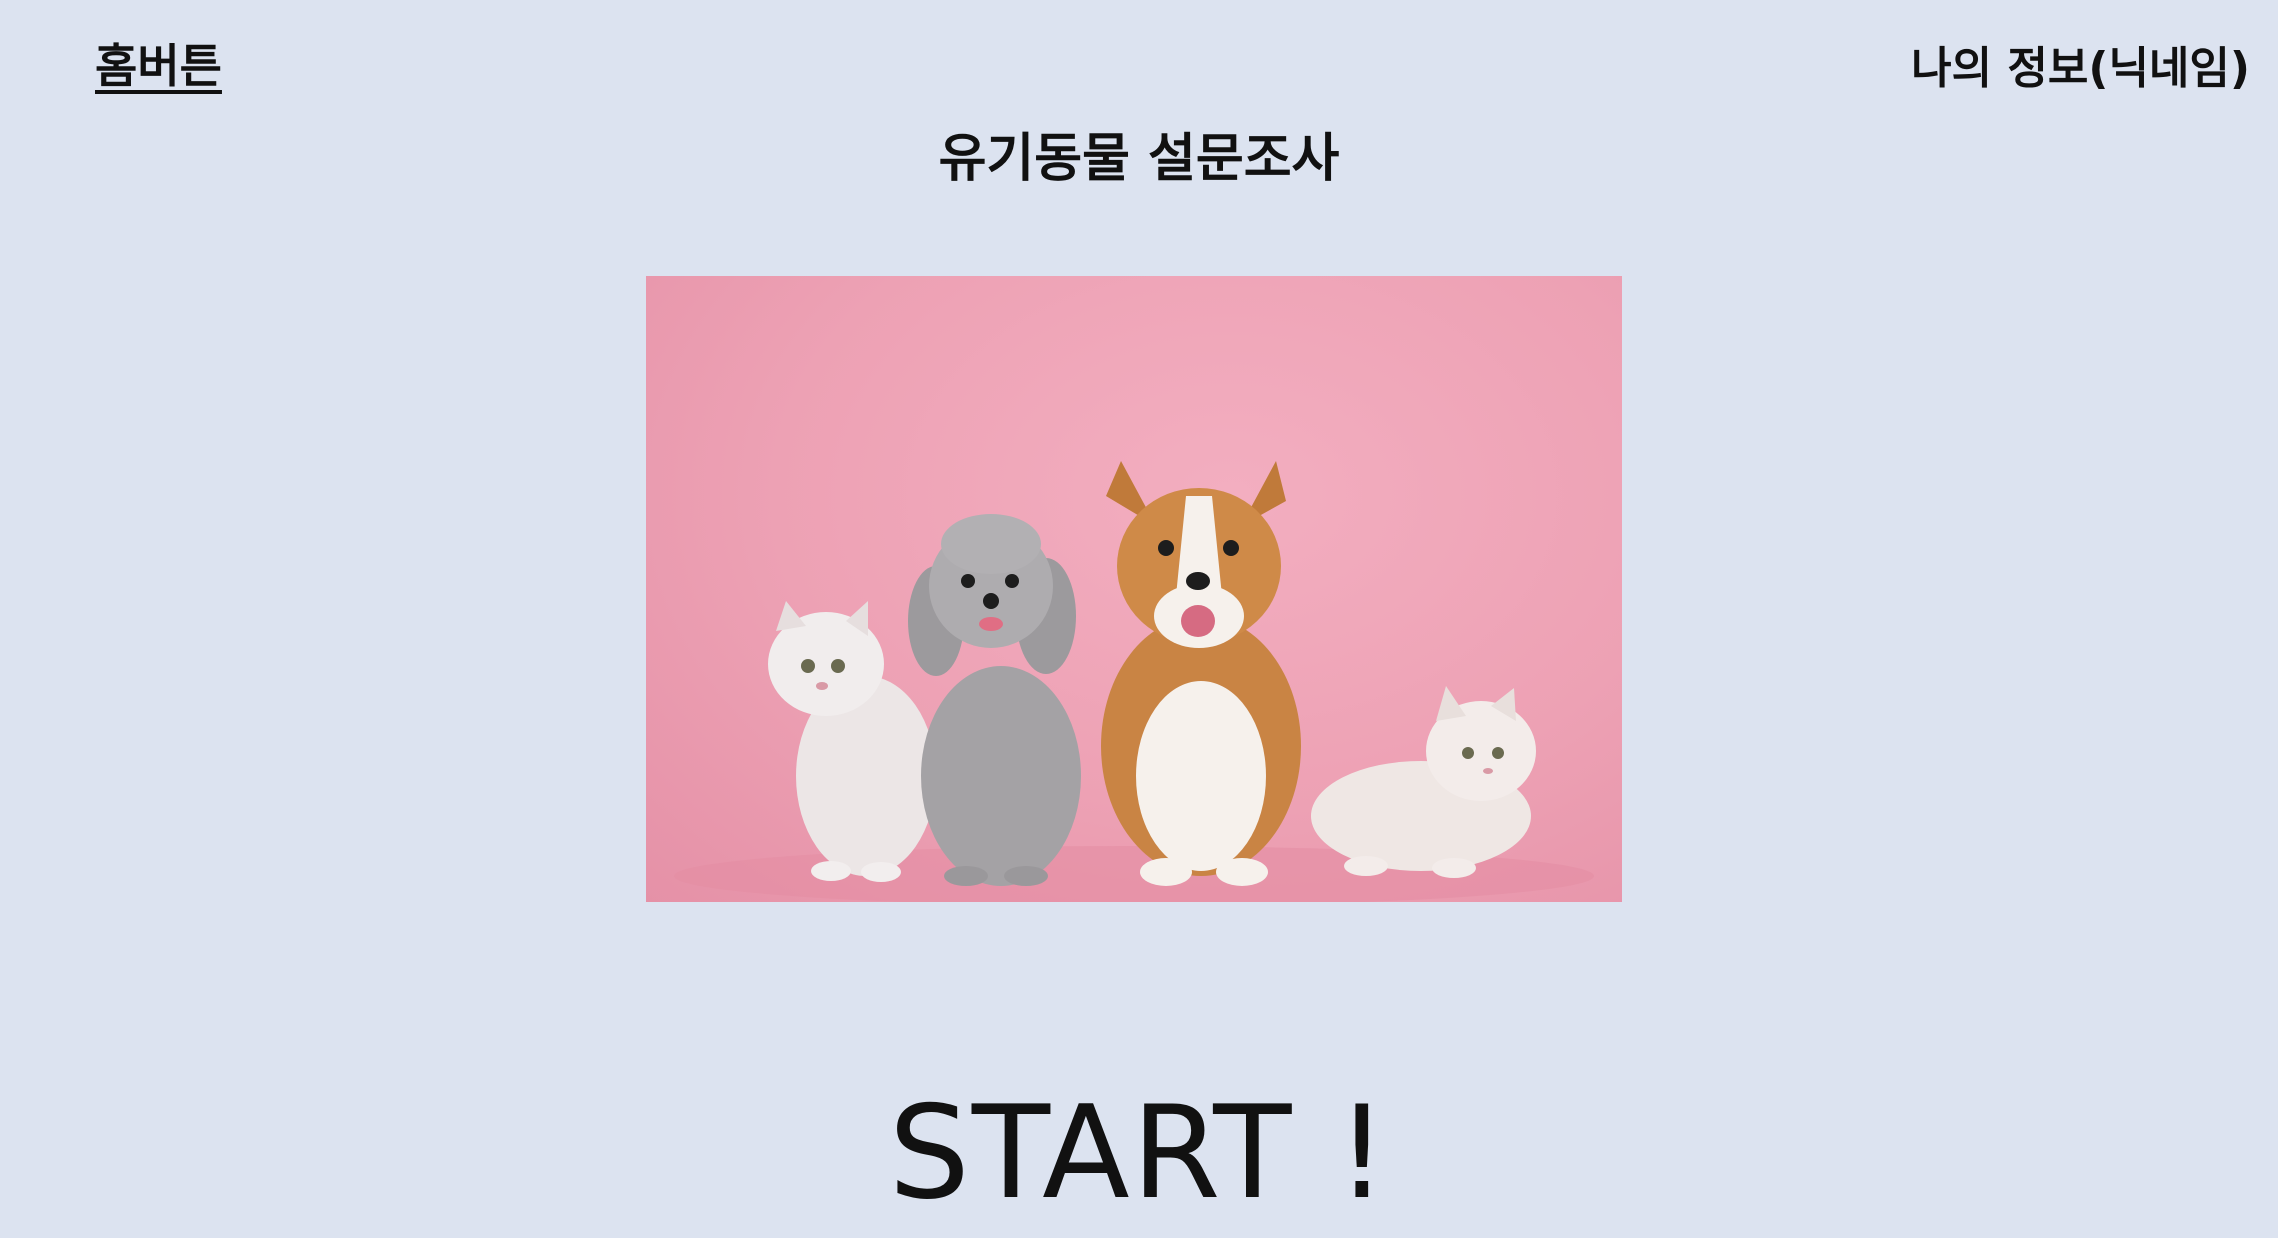 The width and height of the screenshot is (2278, 1238). Describe the element at coordinates (1201, 673) in the screenshot. I see `corgi-illustration` at that location.